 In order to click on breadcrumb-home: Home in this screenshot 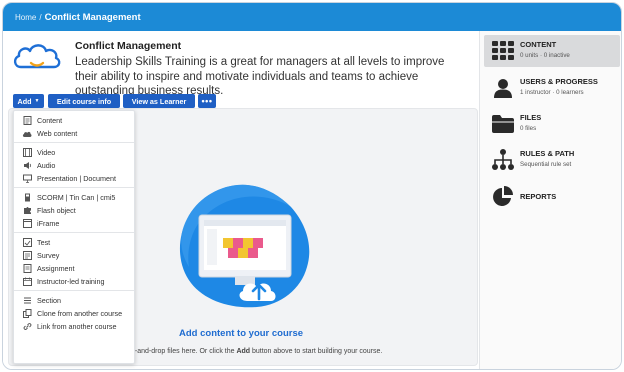, I will do `click(25, 17)`.